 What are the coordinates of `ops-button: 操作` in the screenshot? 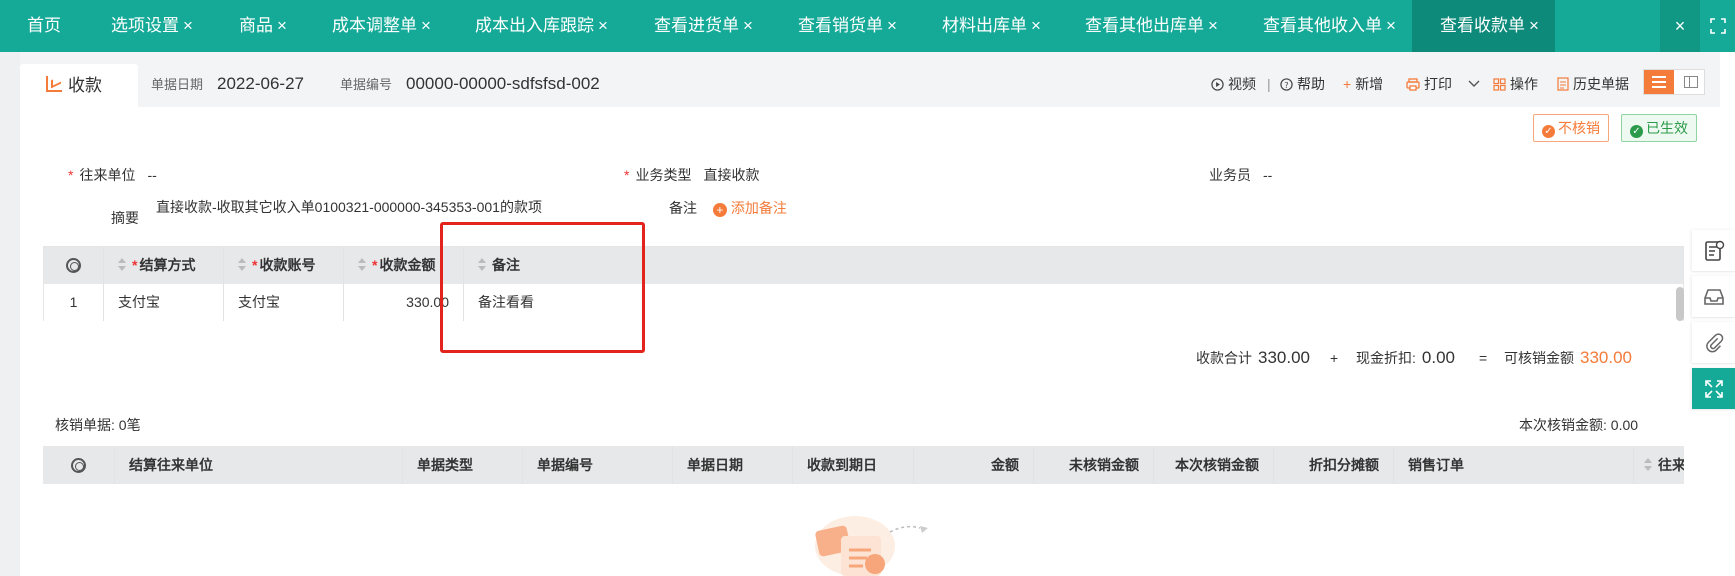 It's located at (1515, 84).